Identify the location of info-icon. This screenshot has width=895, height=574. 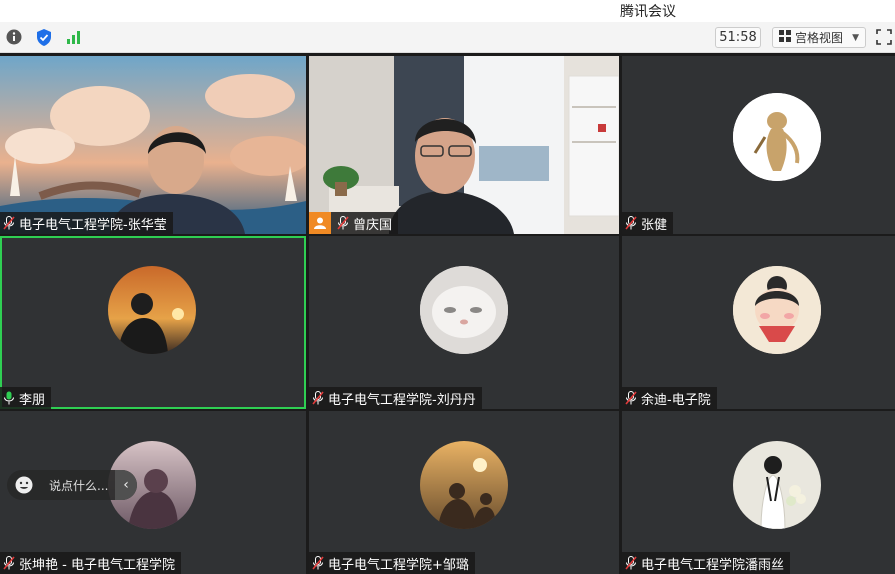
(14, 37).